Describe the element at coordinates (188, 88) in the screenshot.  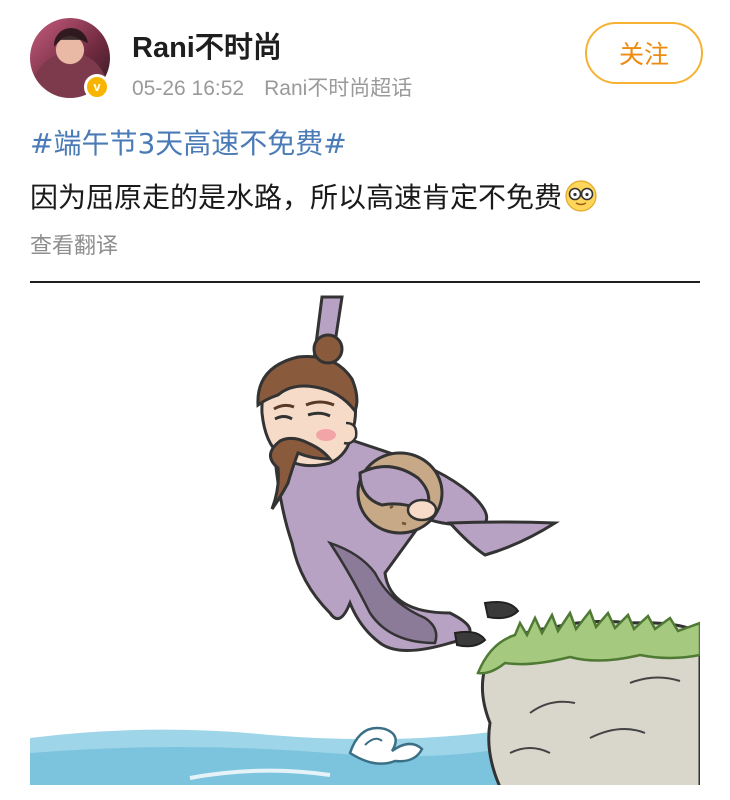
I see `timestamp: 05-26 16:52` at that location.